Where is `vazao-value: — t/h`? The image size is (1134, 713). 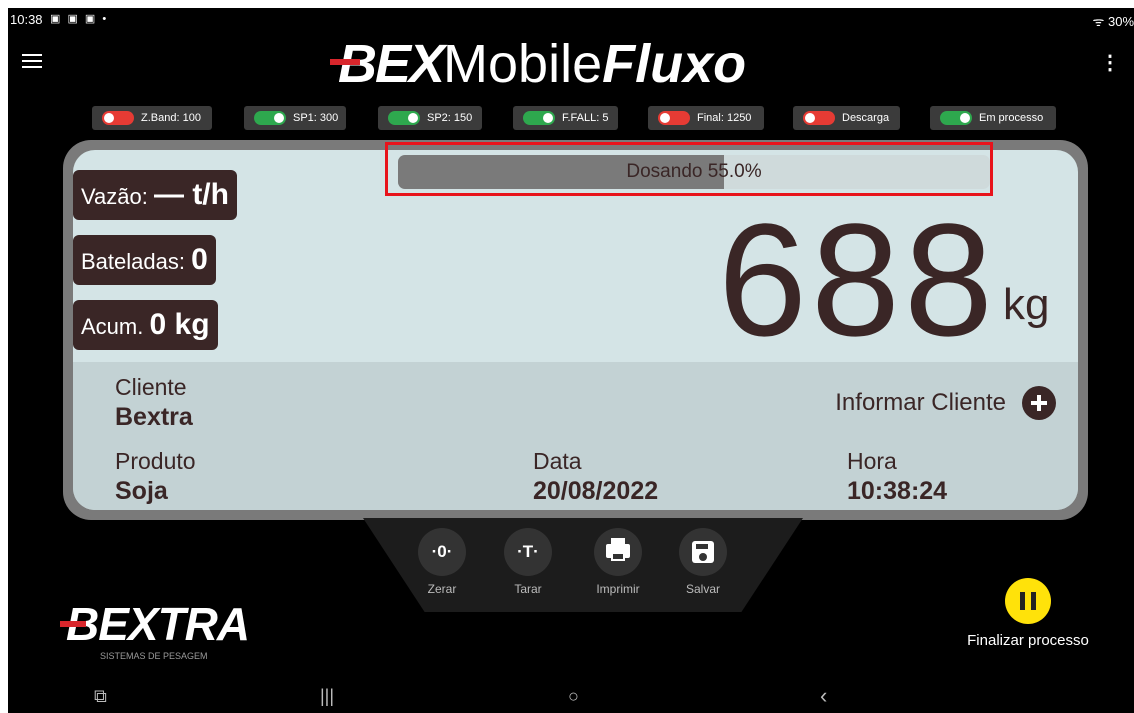 vazao-value: — t/h is located at coordinates (191, 194).